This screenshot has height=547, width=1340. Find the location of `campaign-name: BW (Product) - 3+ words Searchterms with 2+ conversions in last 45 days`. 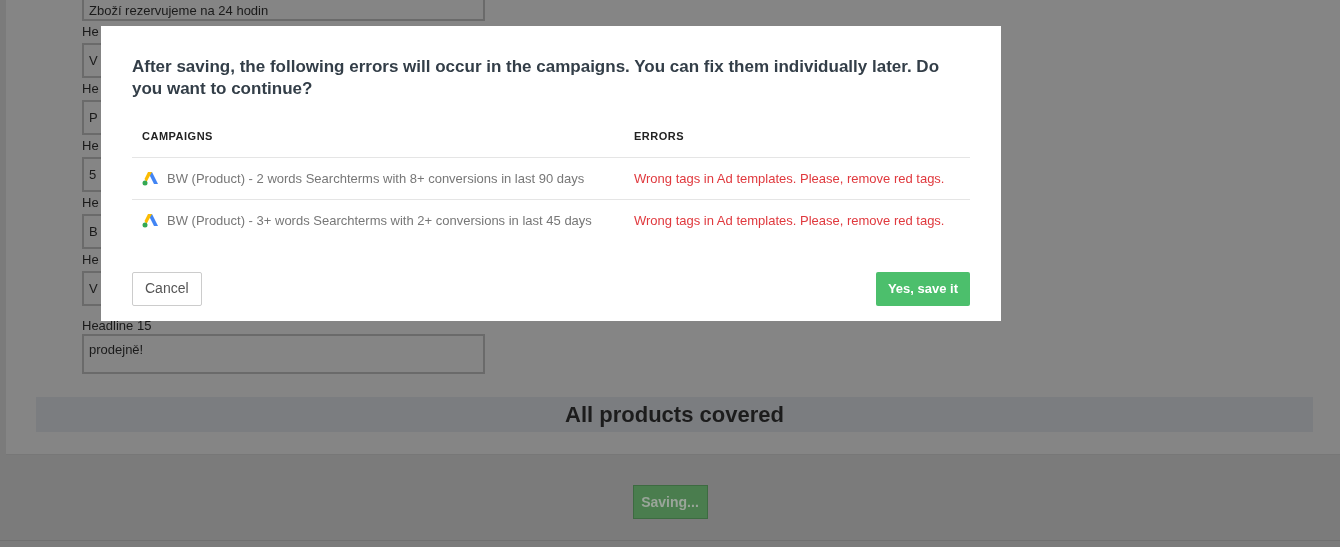

campaign-name: BW (Product) - 3+ words Searchterms with 2+ conversions in last 45 days is located at coordinates (379, 221).